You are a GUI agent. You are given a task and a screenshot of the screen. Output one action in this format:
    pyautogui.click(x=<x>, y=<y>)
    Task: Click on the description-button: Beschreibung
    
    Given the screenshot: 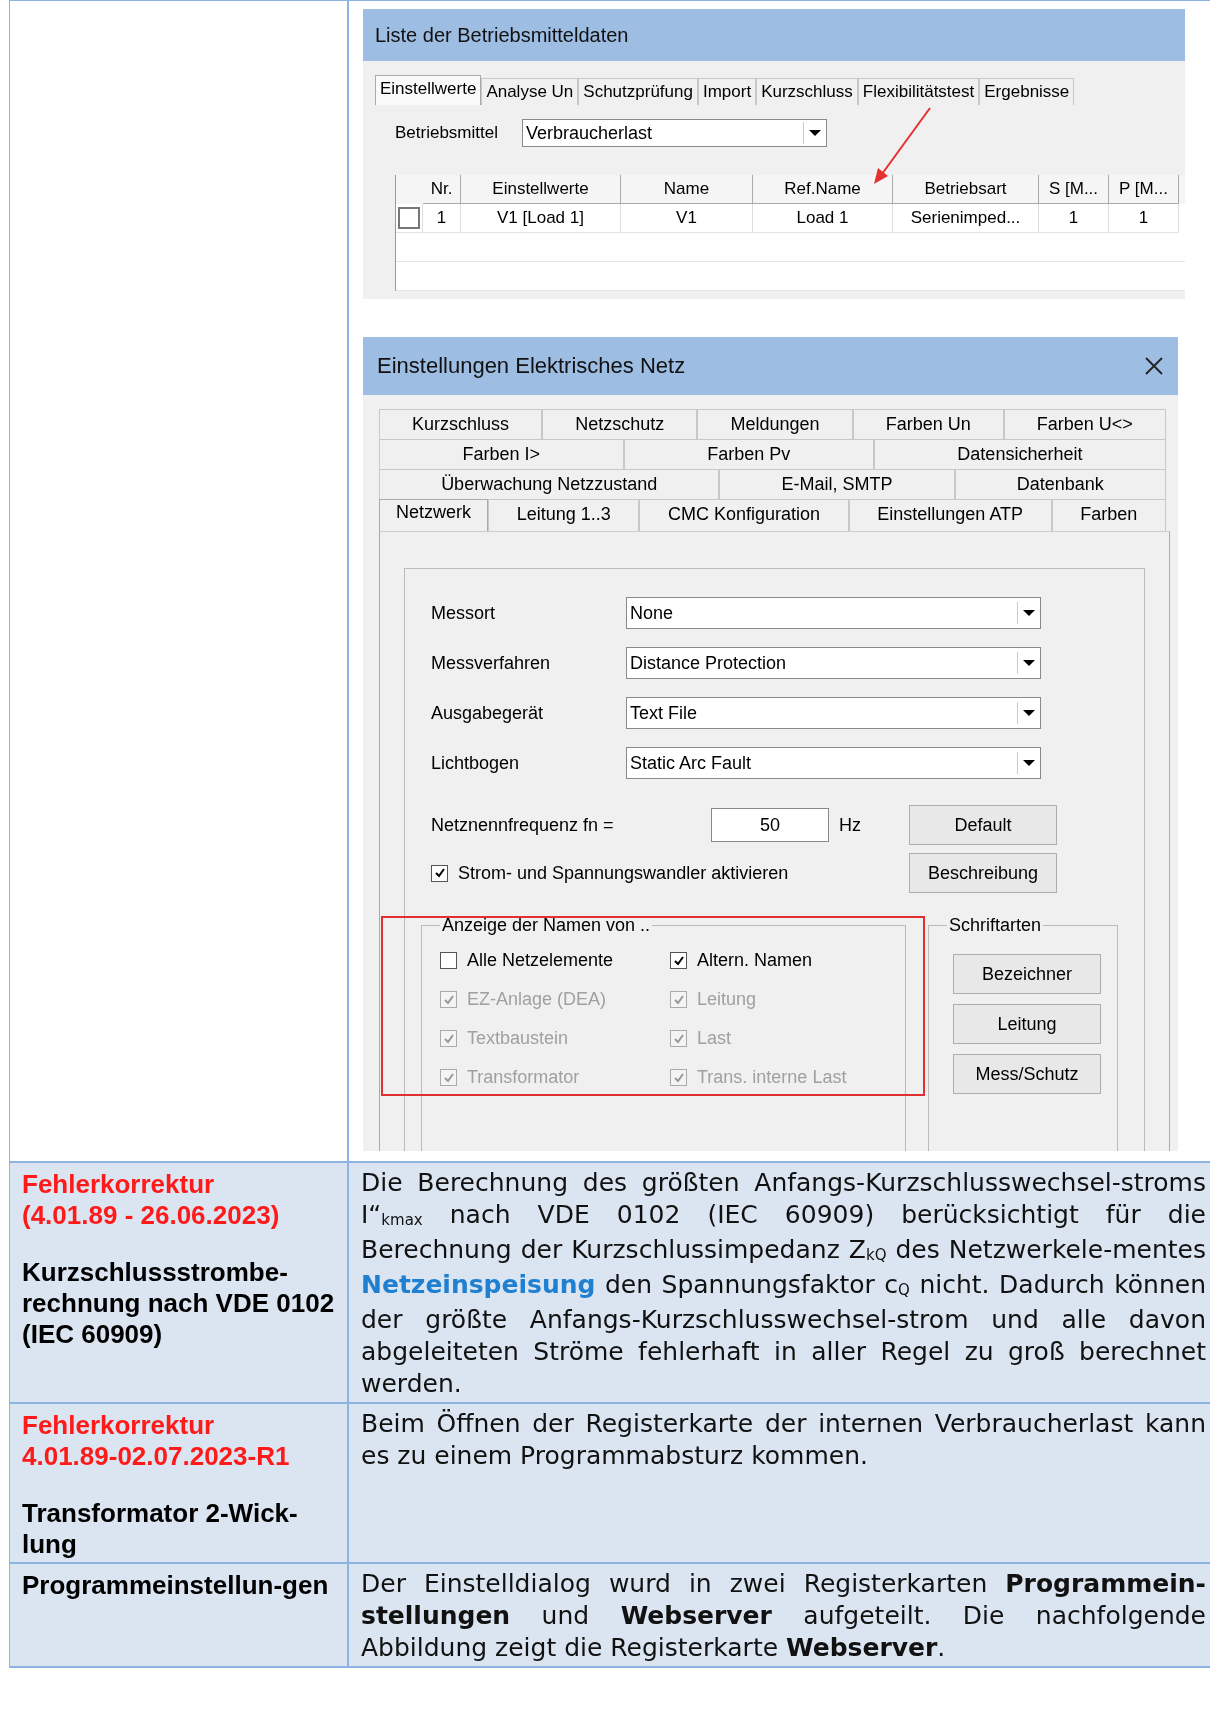 What is the action you would take?
    pyautogui.click(x=983, y=873)
    